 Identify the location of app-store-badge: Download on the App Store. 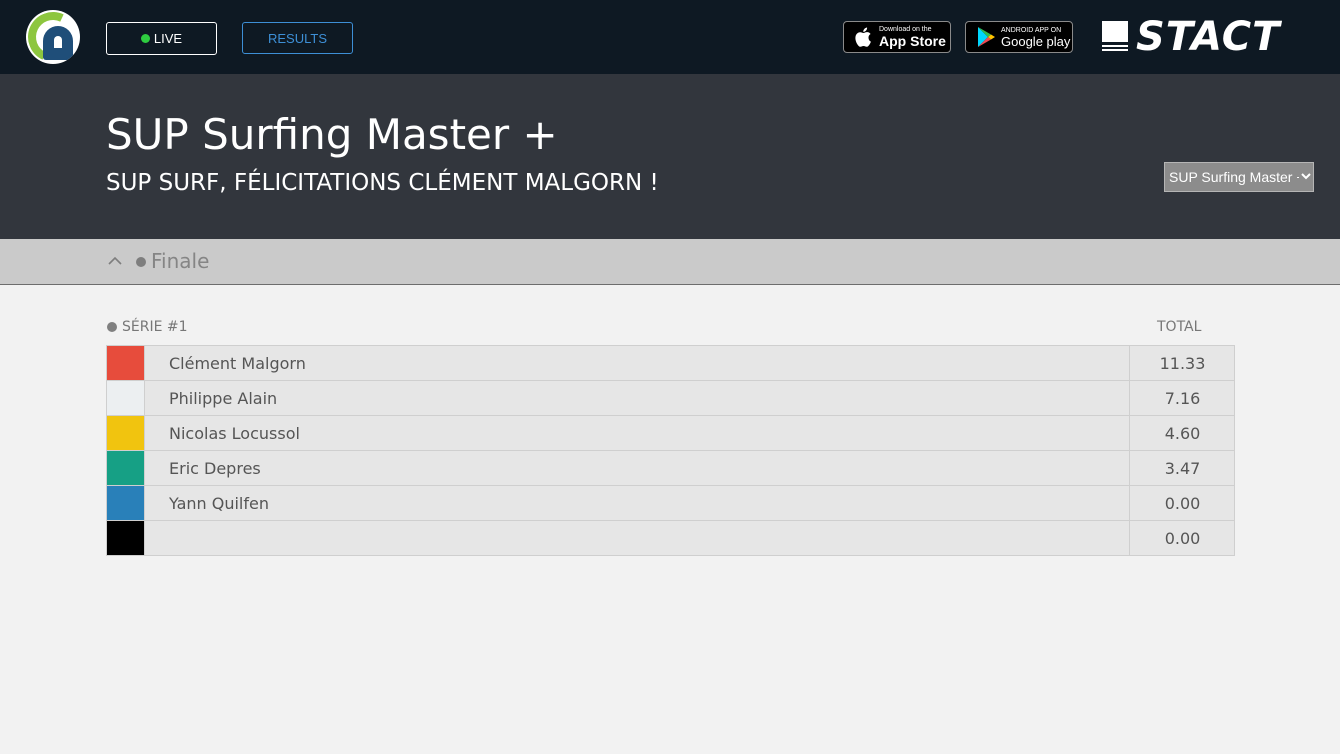
(897, 37).